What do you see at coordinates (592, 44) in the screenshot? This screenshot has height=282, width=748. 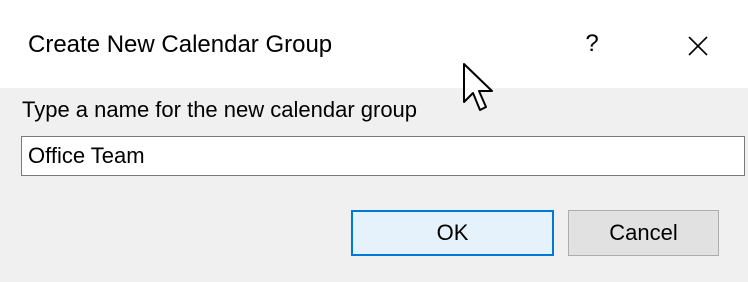 I see `help-button: ?` at bounding box center [592, 44].